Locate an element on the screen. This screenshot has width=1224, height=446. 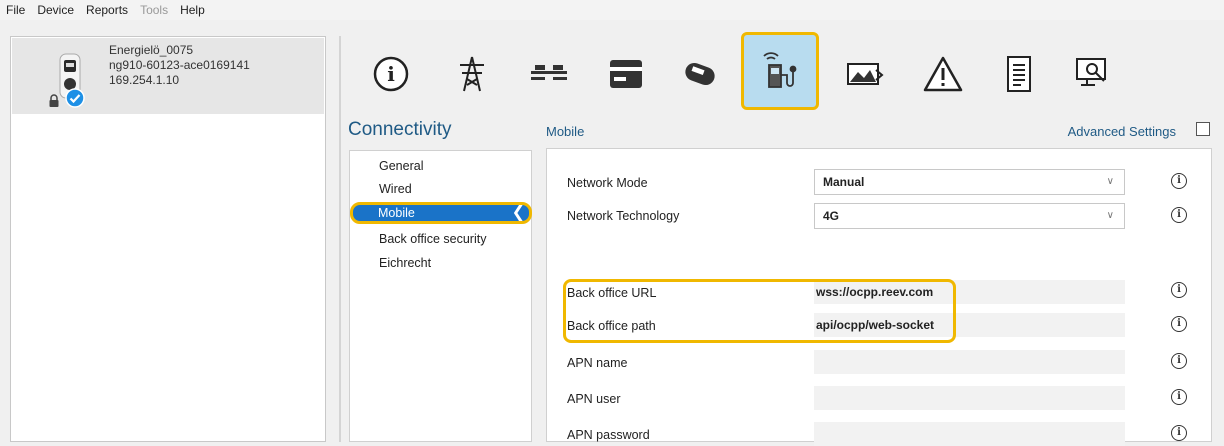
menu-reports: Reports is located at coordinates (109, 10).